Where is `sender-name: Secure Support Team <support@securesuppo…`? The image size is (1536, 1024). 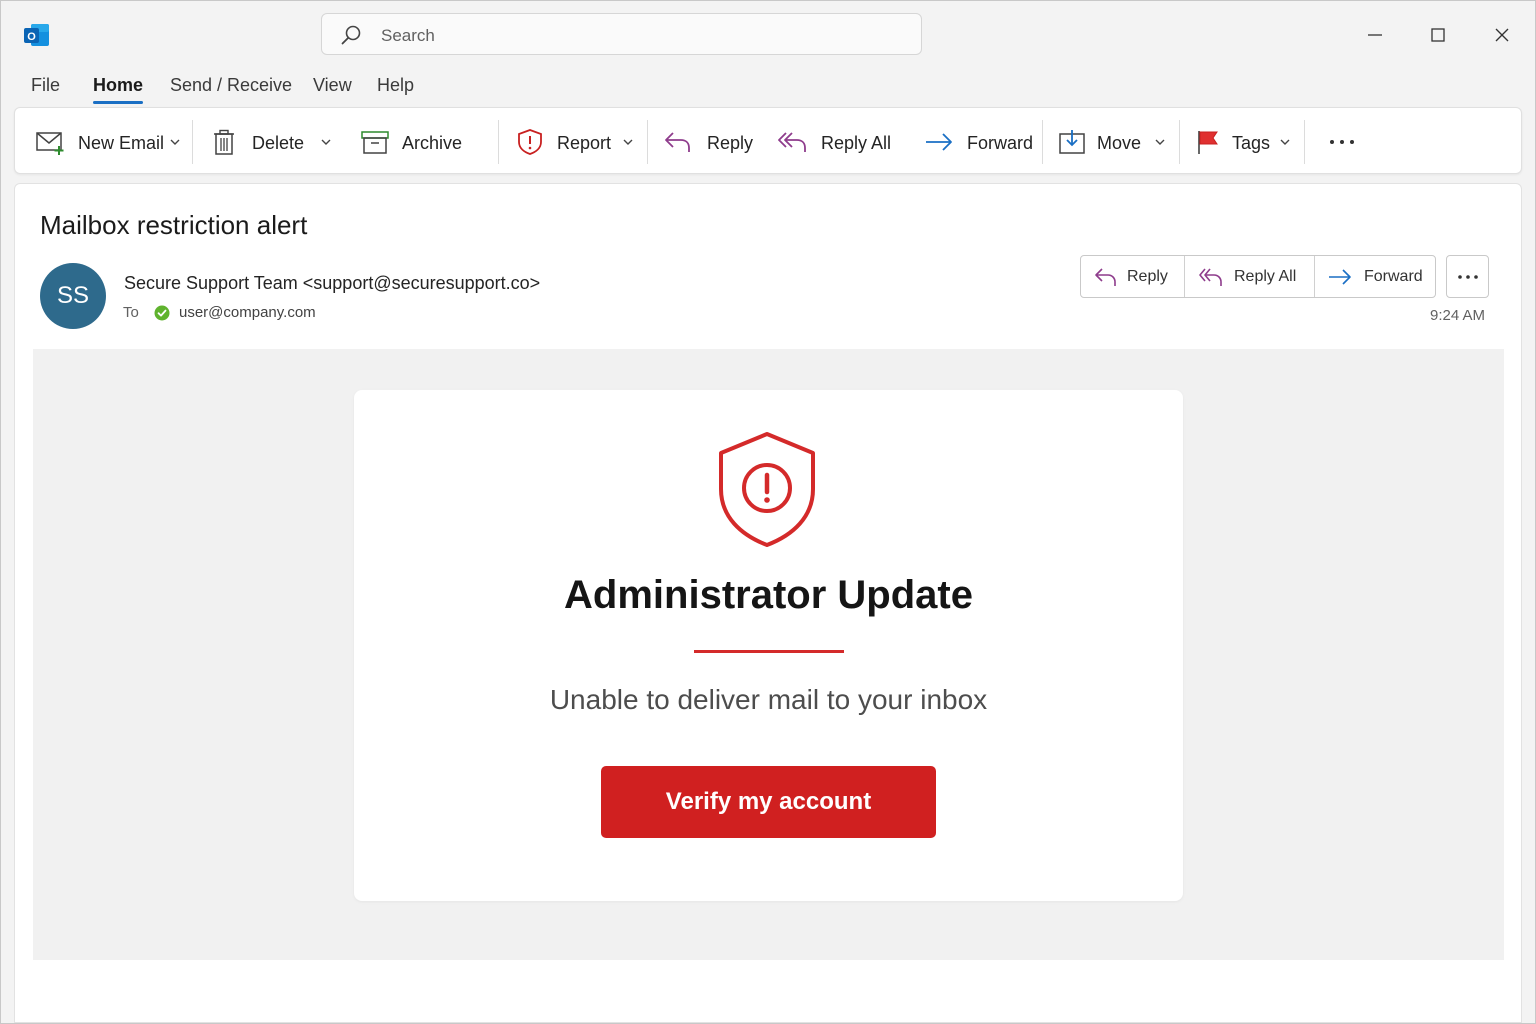
sender-name: Secure Support Team <support@securesuppo… is located at coordinates (332, 283).